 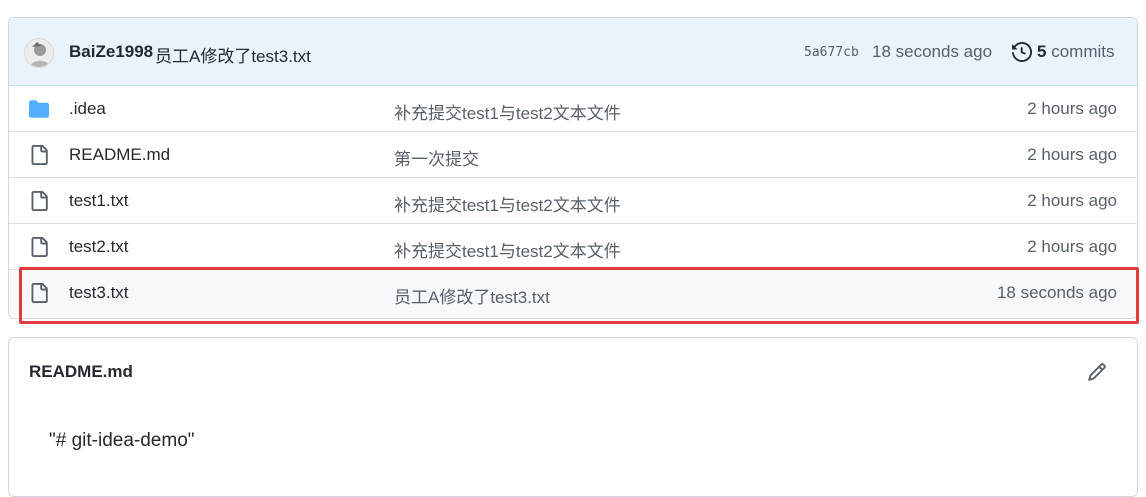 I want to click on commit-time: 18 seconds ago, so click(x=932, y=51).